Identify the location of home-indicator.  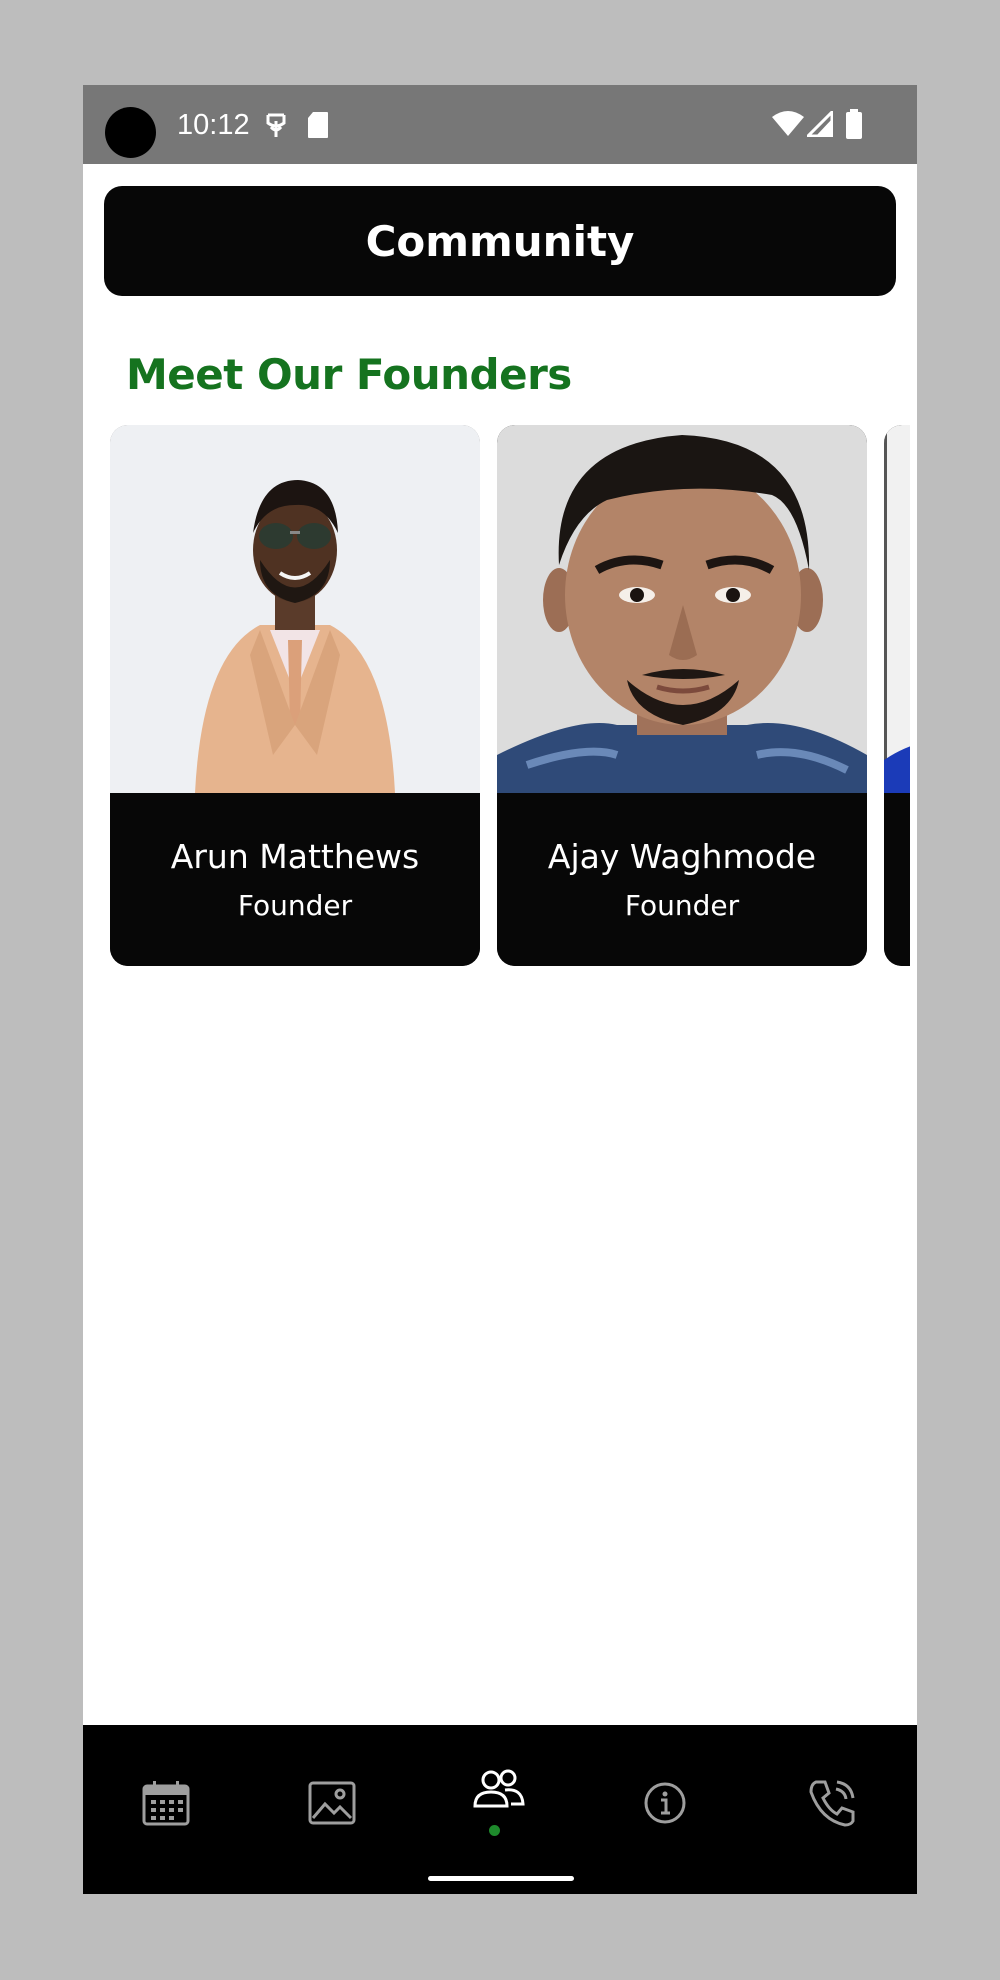
(501, 1878).